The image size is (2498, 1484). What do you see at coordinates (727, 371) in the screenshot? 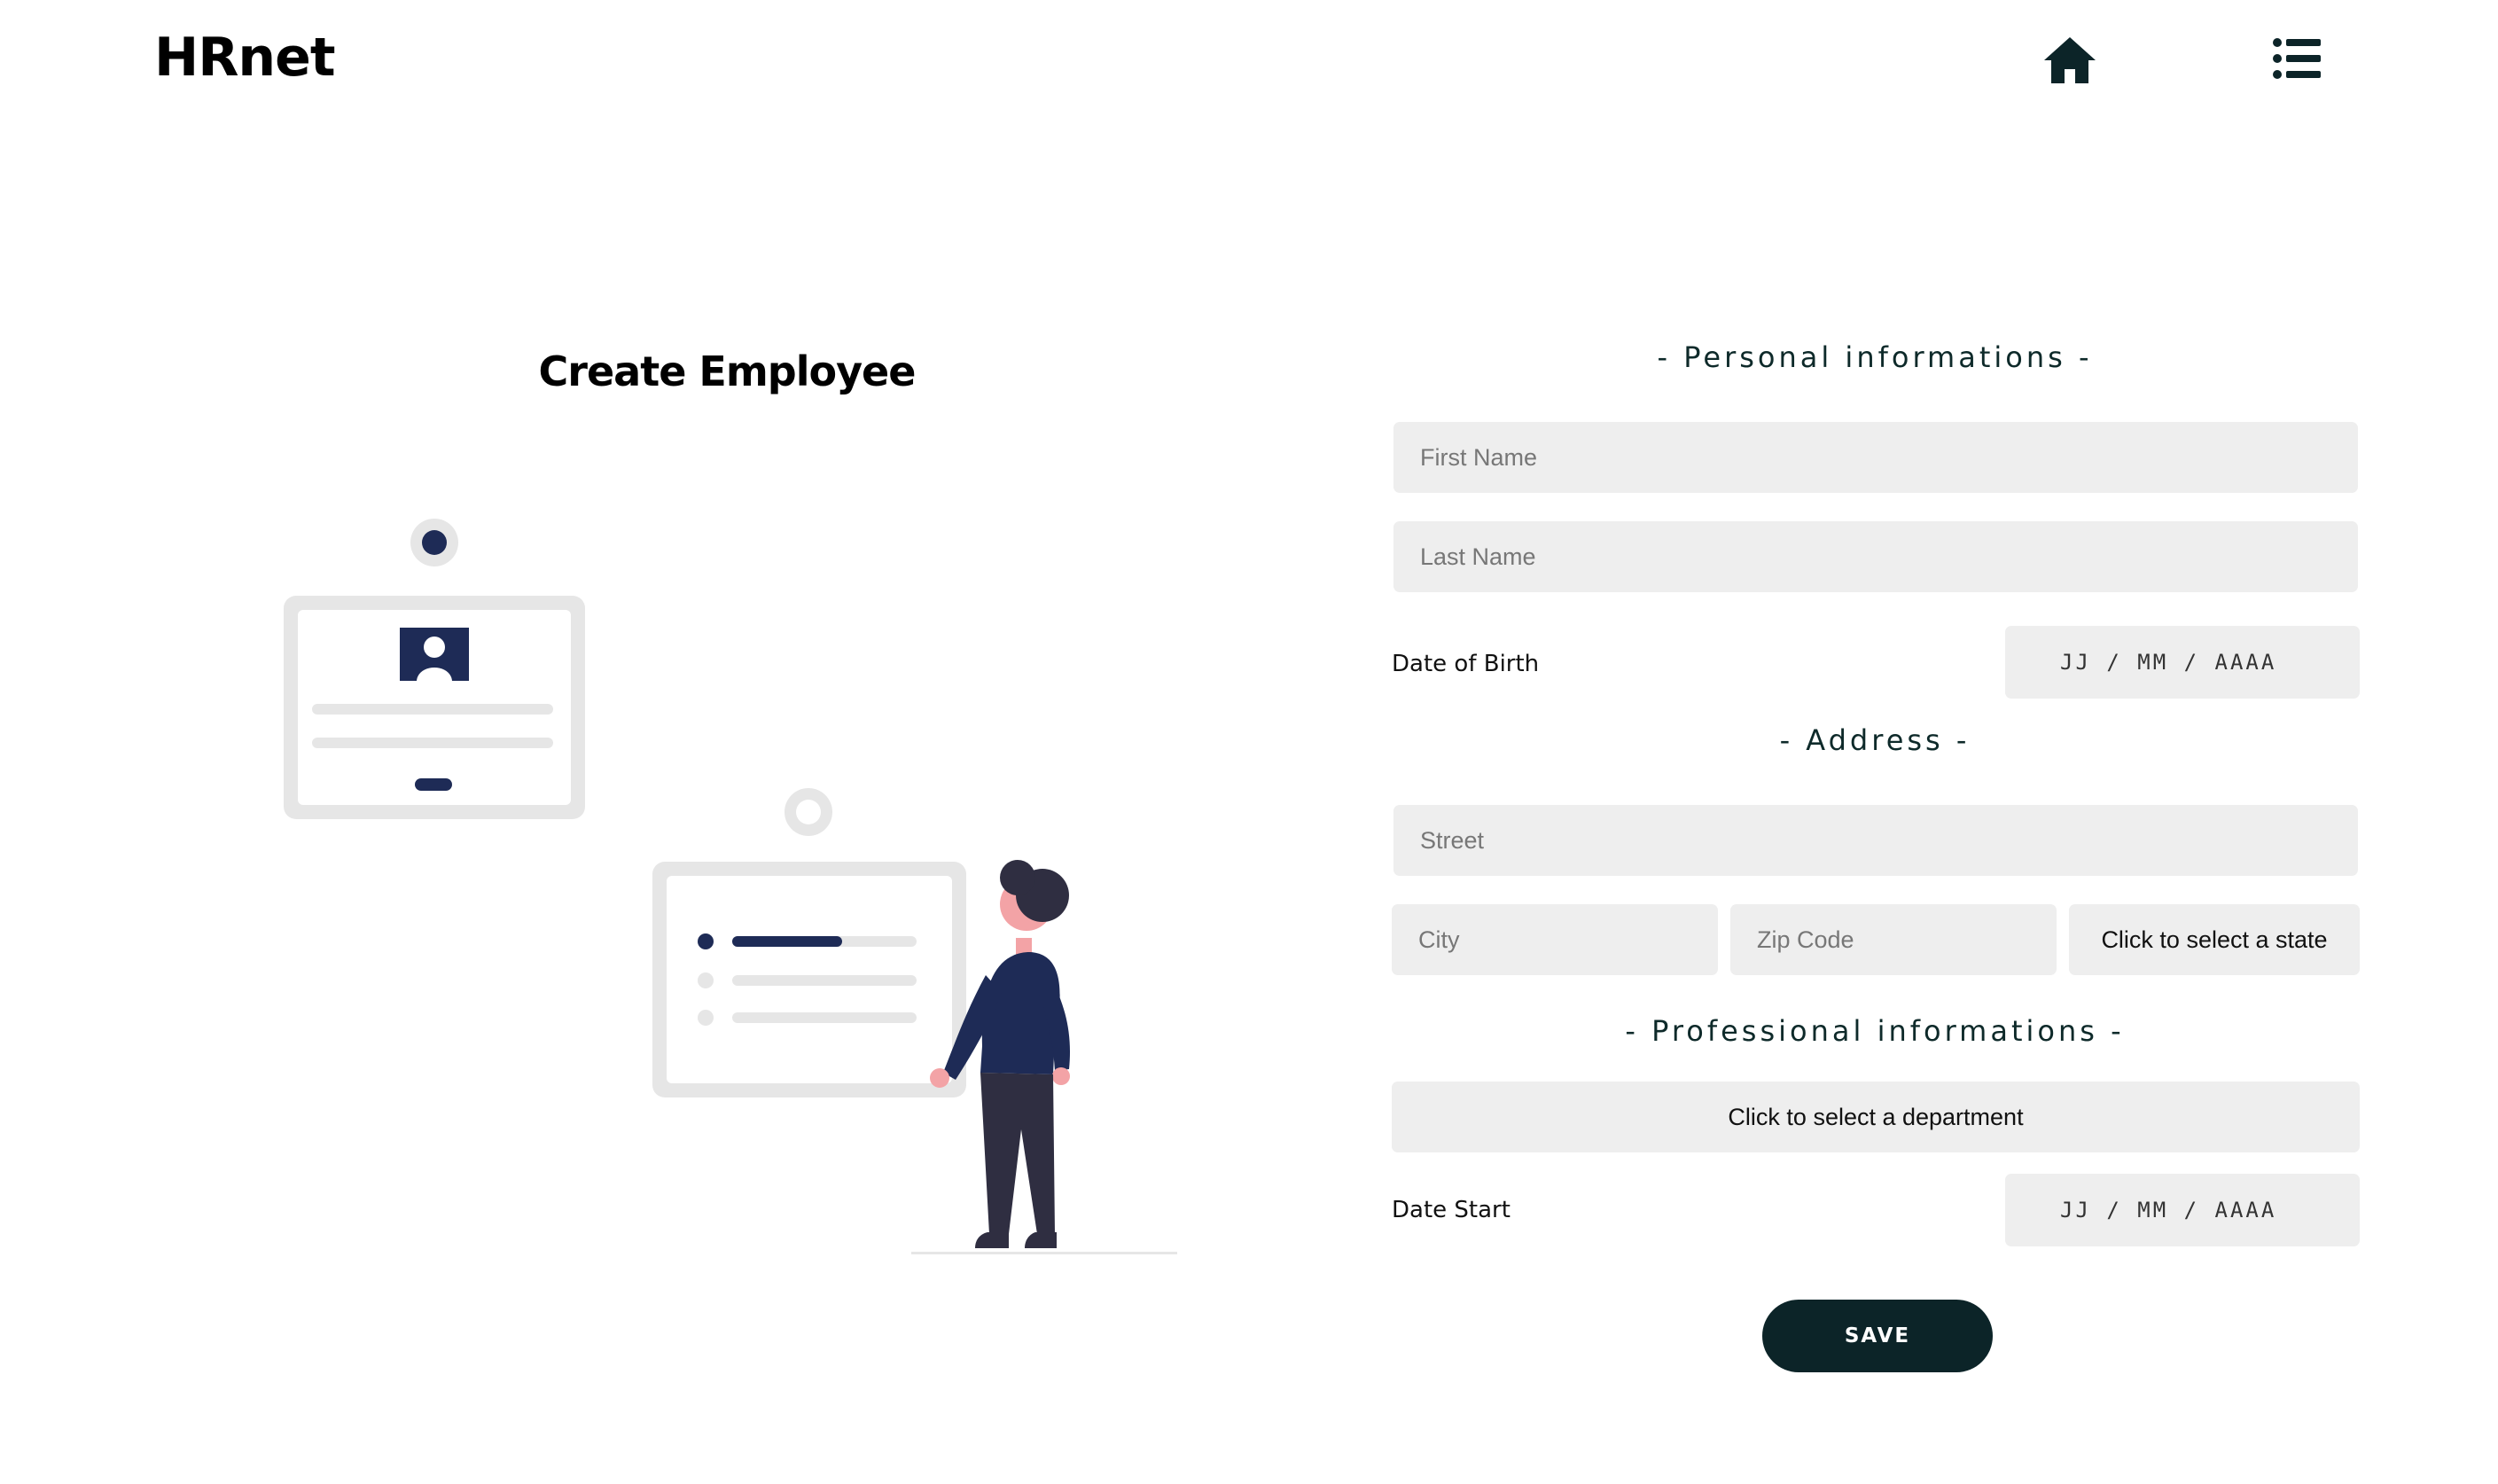
I see `page-title: Create Employee` at bounding box center [727, 371].